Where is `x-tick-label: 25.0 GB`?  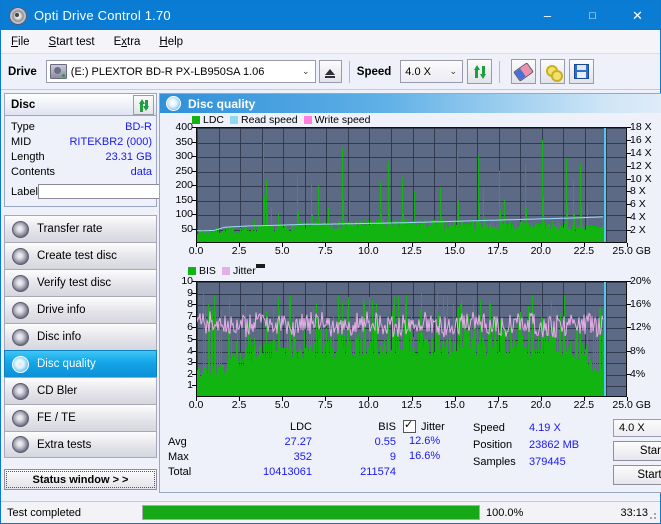
x-tick-label: 25.0 GB is located at coordinates (631, 405).